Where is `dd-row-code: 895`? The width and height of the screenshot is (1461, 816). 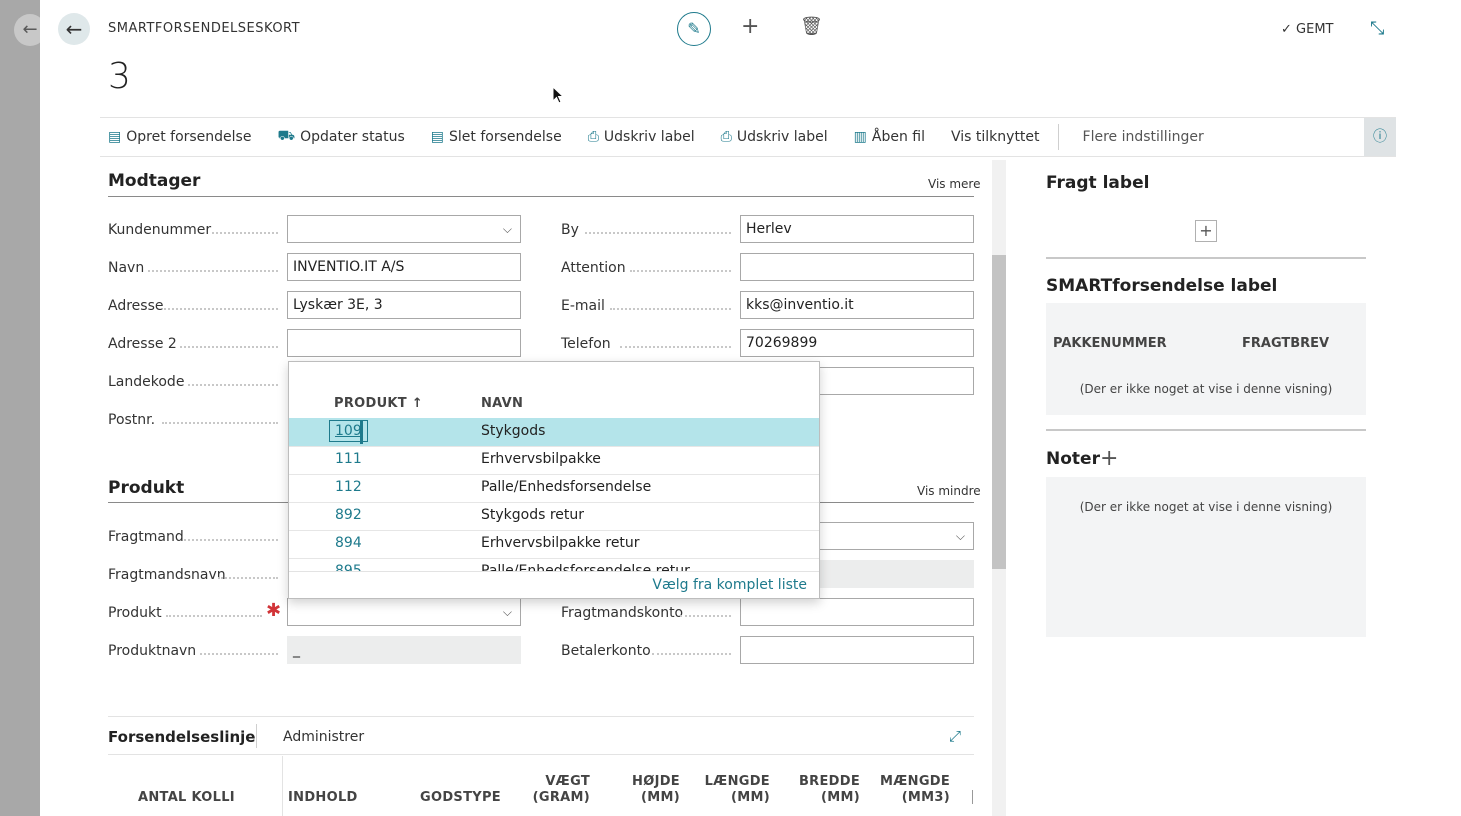 dd-row-code: 895 is located at coordinates (348, 567).